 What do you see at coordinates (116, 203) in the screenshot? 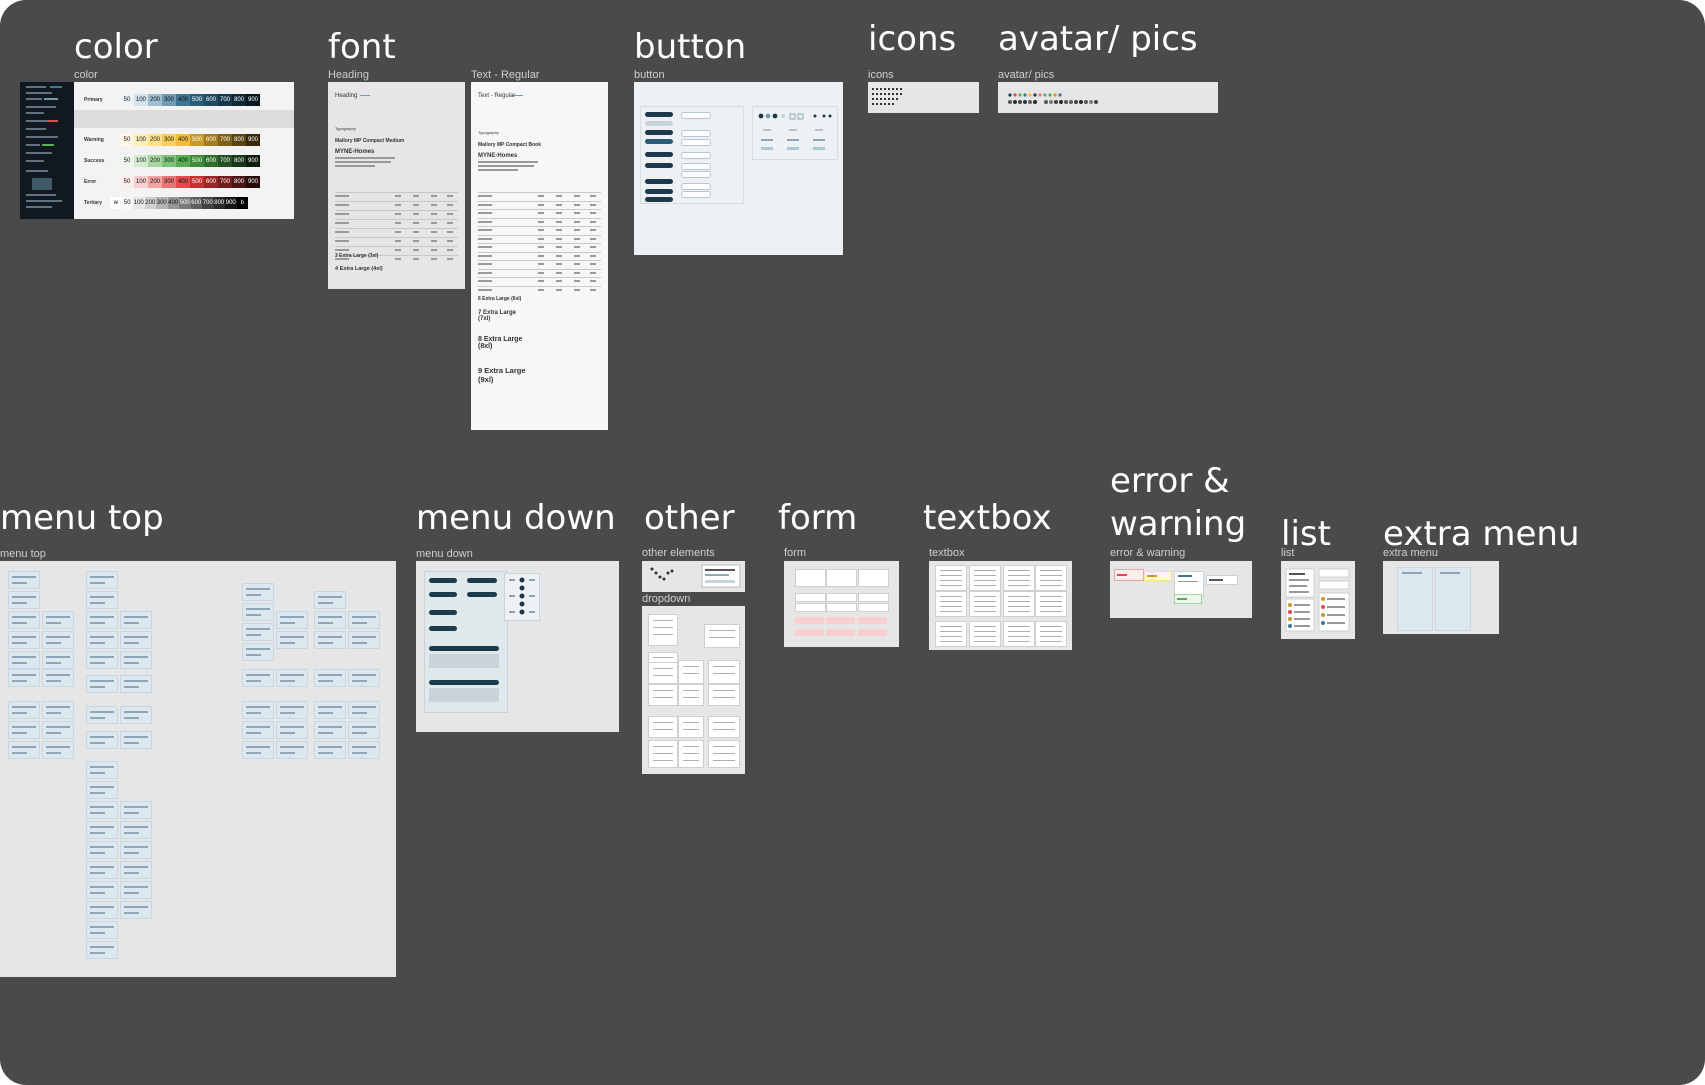
I see `color-swatch: w` at bounding box center [116, 203].